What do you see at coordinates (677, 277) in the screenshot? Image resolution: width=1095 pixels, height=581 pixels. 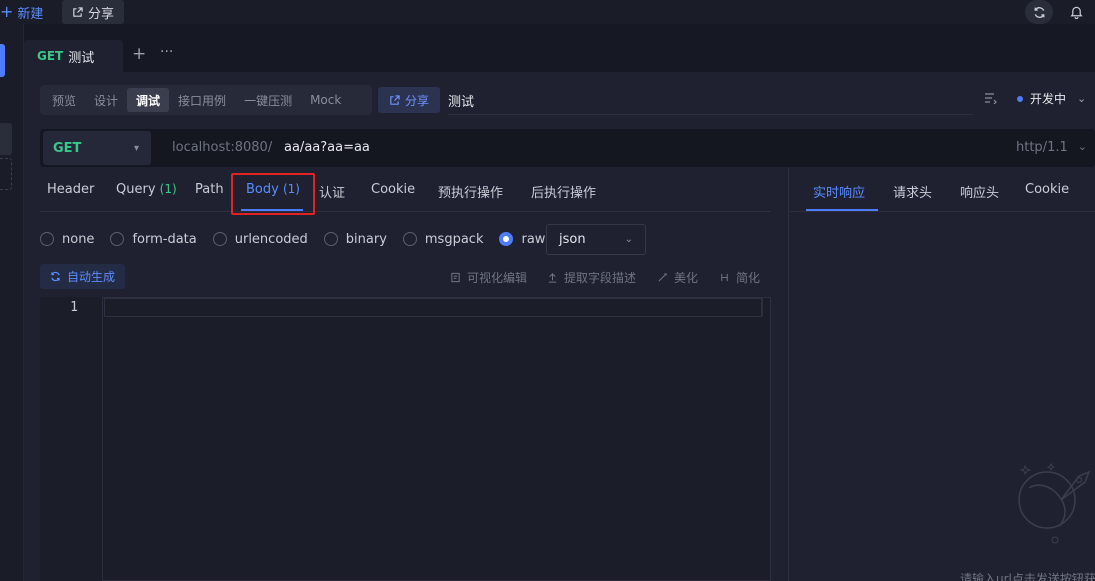 I see `beautify-button: 美化` at bounding box center [677, 277].